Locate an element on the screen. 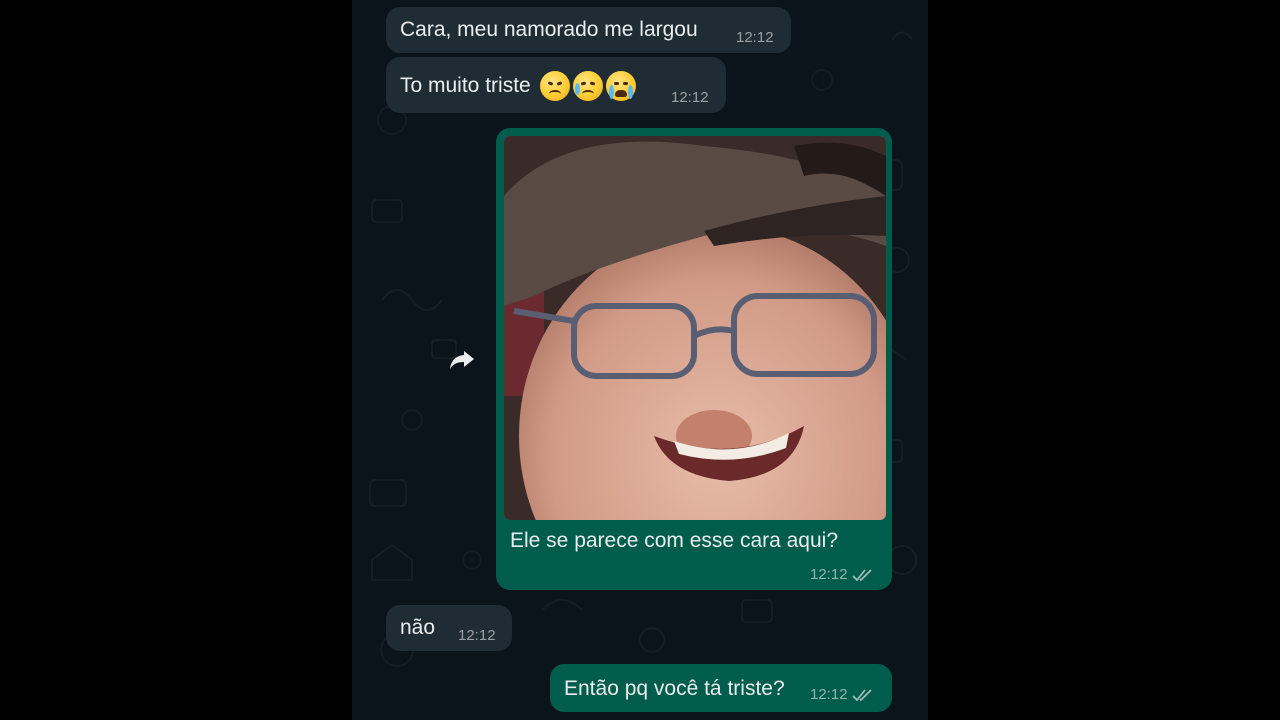 The image size is (1280, 720). message-bubble-incoming: não 12:12 is located at coordinates (449, 628).